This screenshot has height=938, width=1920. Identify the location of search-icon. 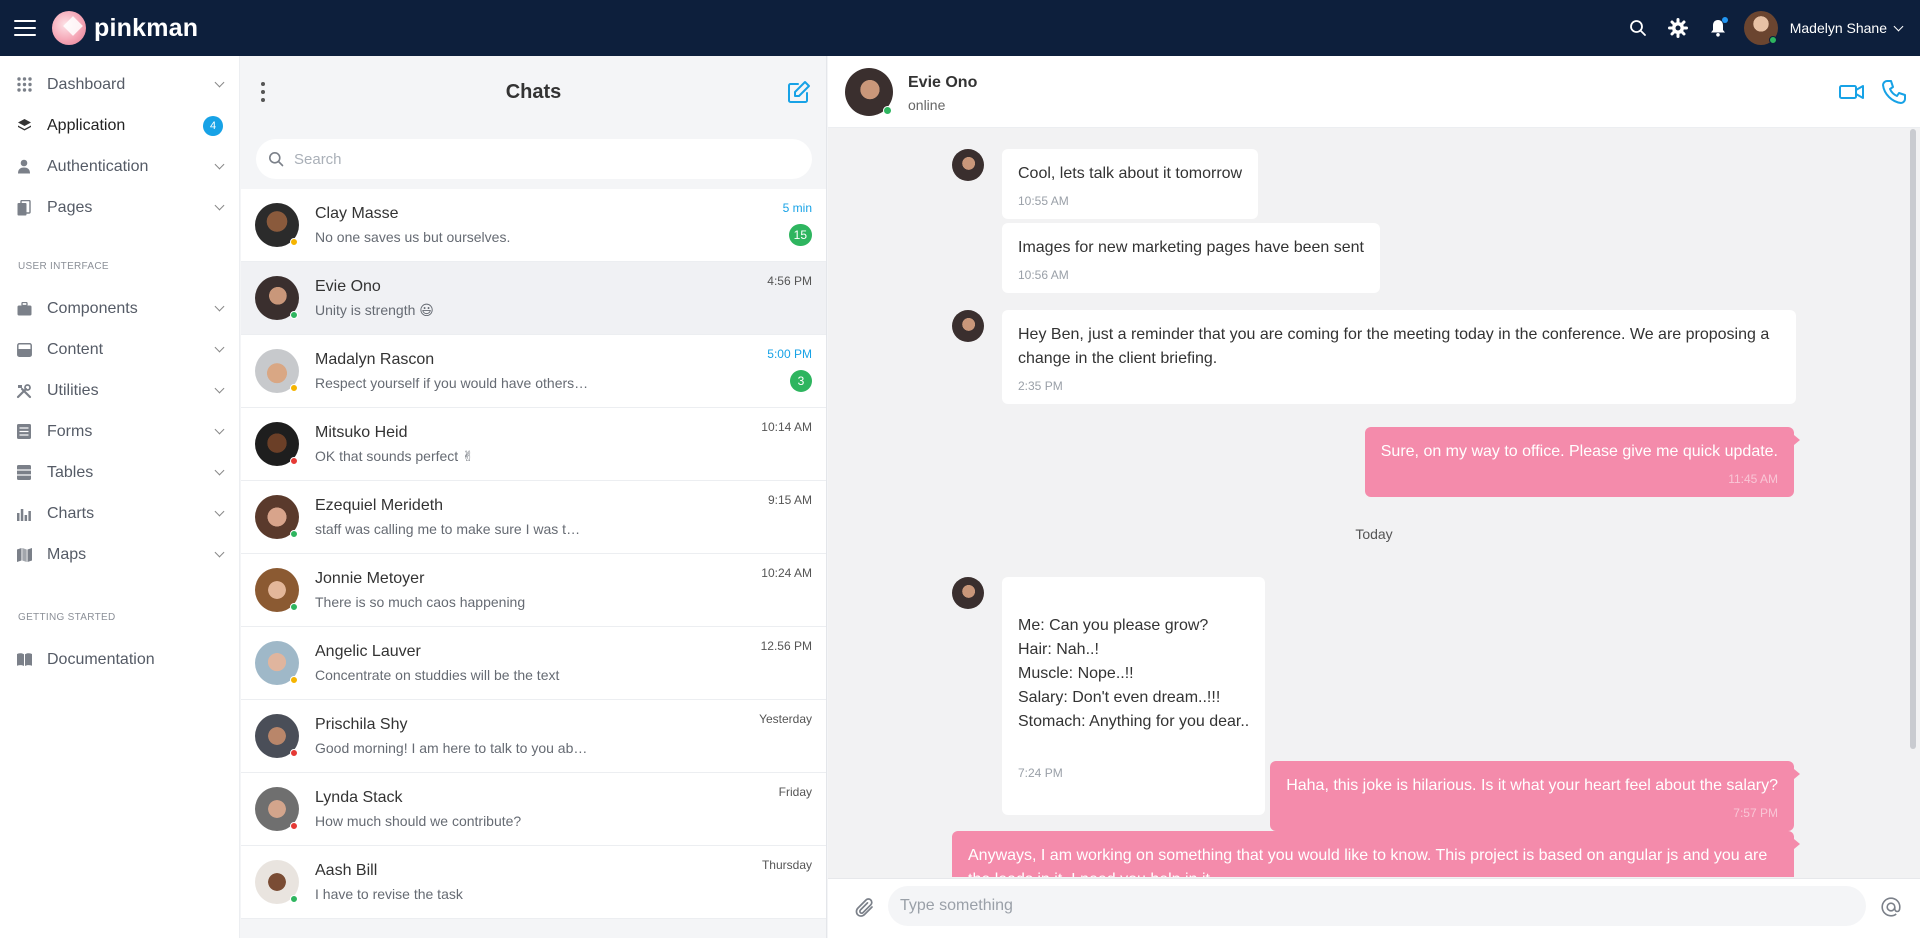
(1638, 28).